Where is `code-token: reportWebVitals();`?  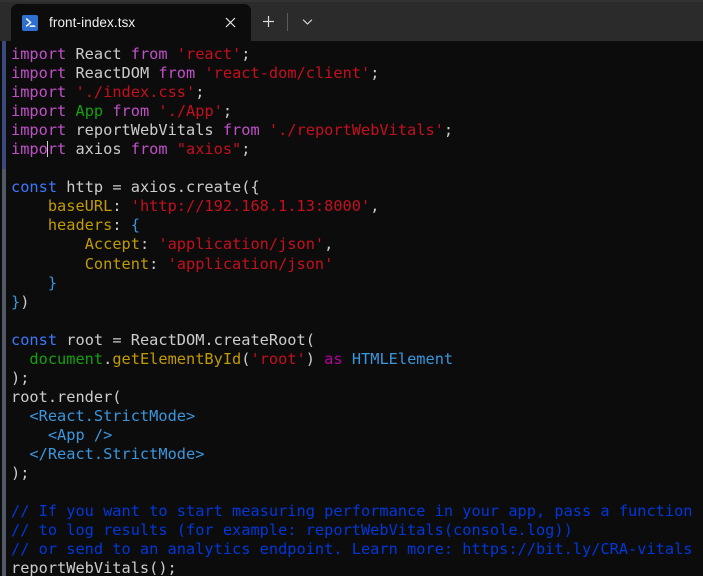
code-token: reportWebVitals(); is located at coordinates (94, 567).